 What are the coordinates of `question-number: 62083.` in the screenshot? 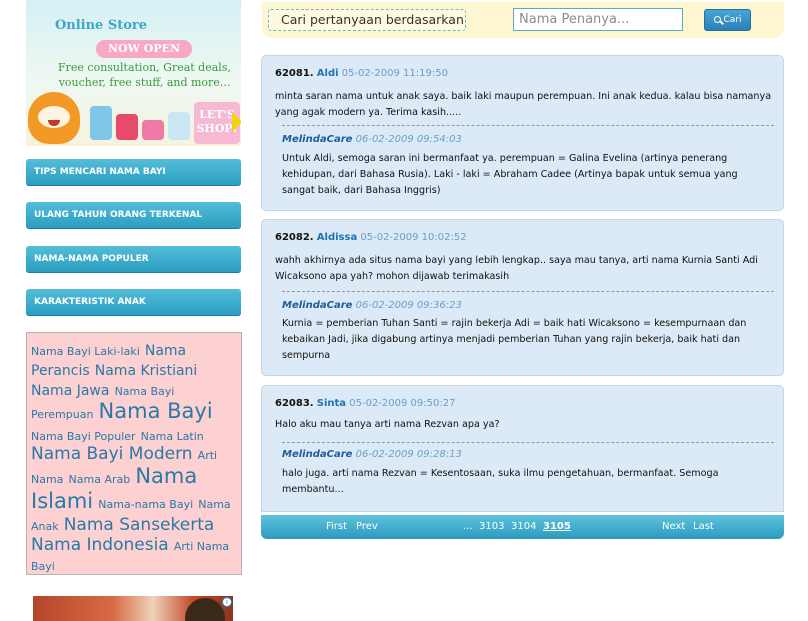 It's located at (294, 403).